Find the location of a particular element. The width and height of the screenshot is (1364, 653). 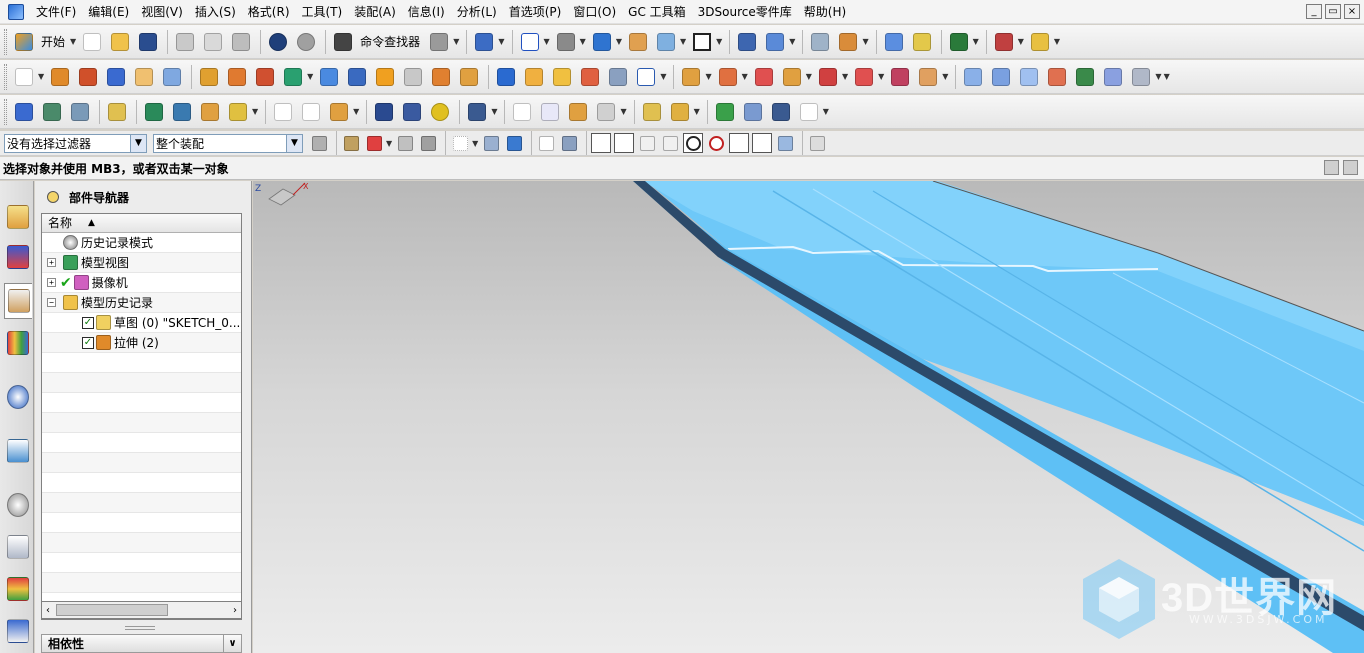

image-button is located at coordinates (578, 112).